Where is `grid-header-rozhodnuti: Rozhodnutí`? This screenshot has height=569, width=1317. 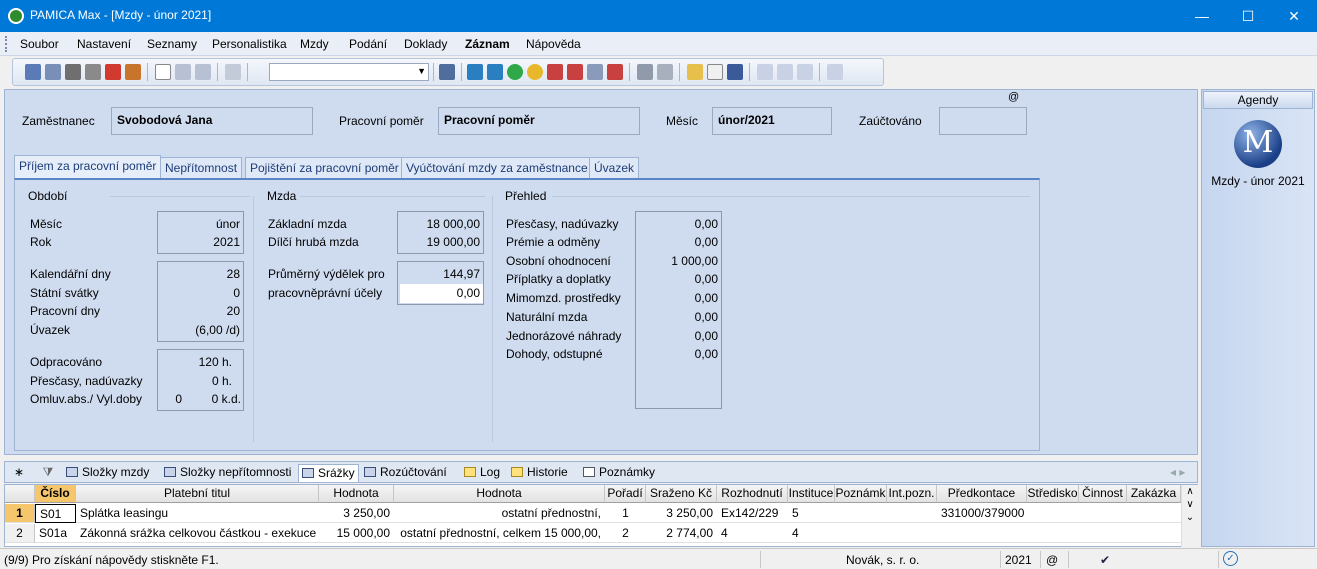
grid-header-rozhodnuti: Rozhodnutí is located at coordinates (752, 494).